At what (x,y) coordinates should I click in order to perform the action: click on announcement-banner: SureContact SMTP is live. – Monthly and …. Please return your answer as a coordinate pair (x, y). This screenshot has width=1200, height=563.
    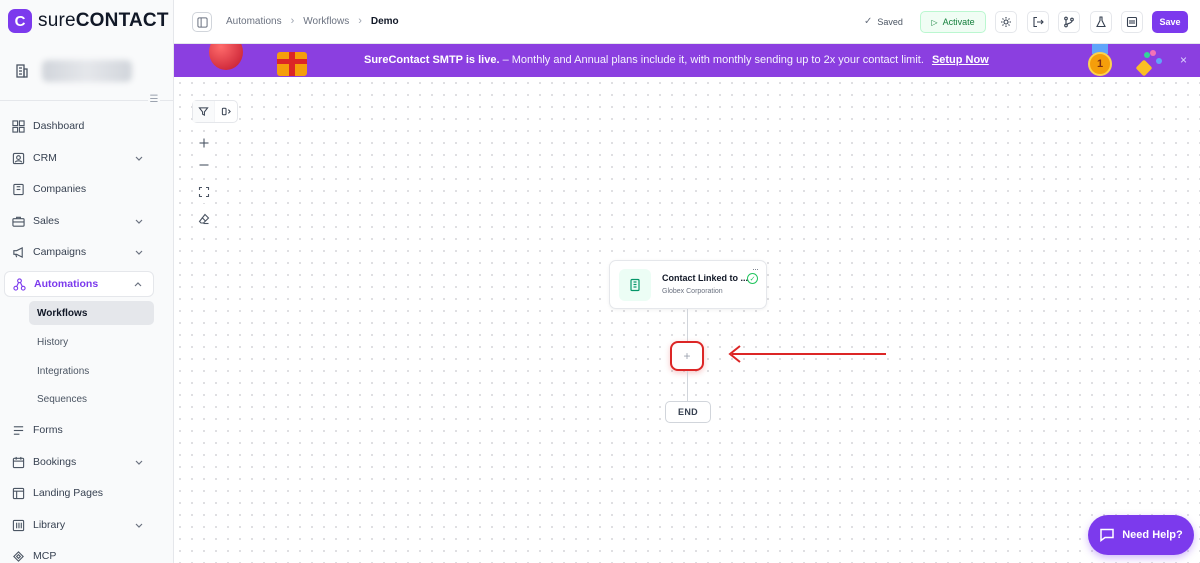
    Looking at the image, I should click on (687, 60).